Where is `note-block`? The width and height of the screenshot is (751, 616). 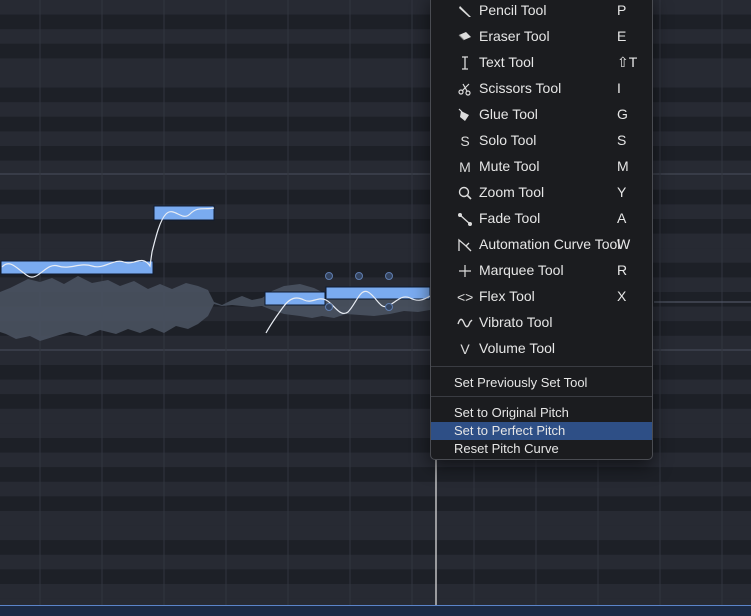 note-block is located at coordinates (378, 293).